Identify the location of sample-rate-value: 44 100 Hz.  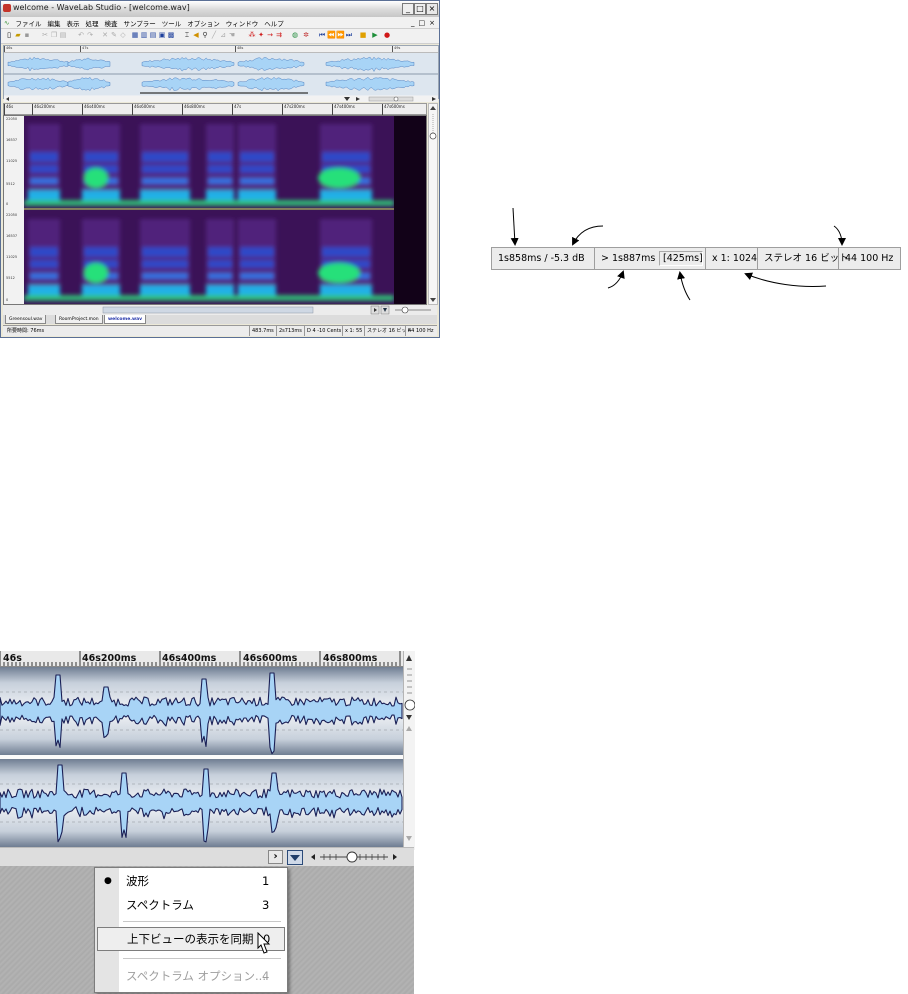
(869, 258).